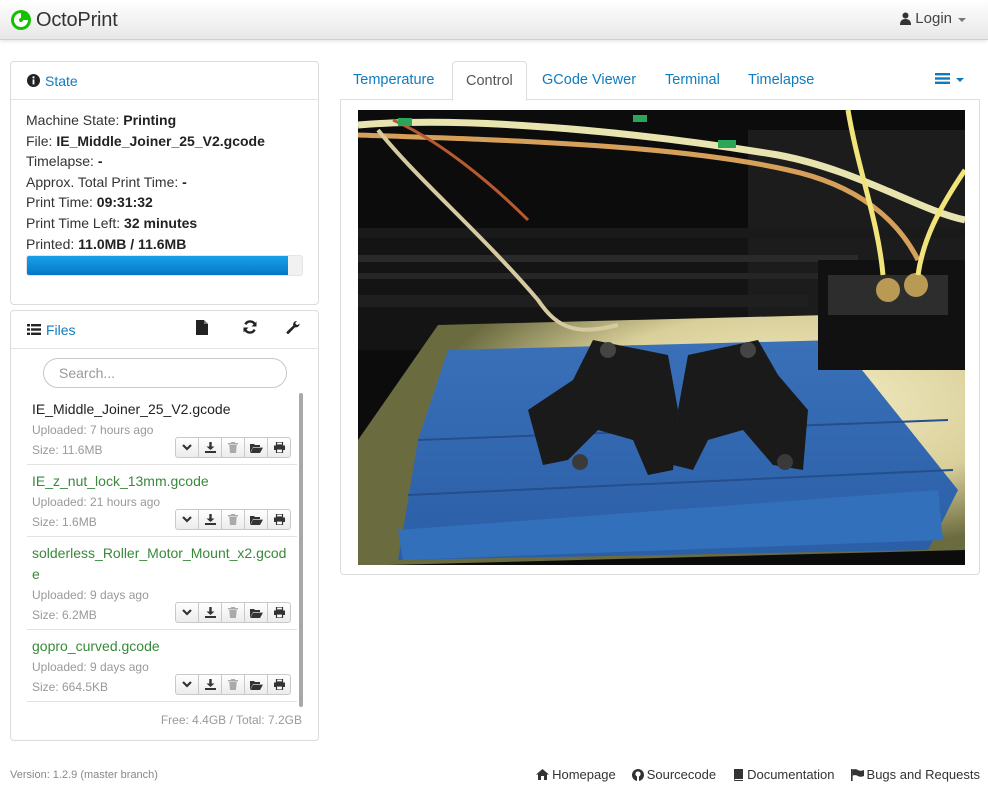 The image size is (988, 789). I want to click on login-label: Login, so click(933, 18).